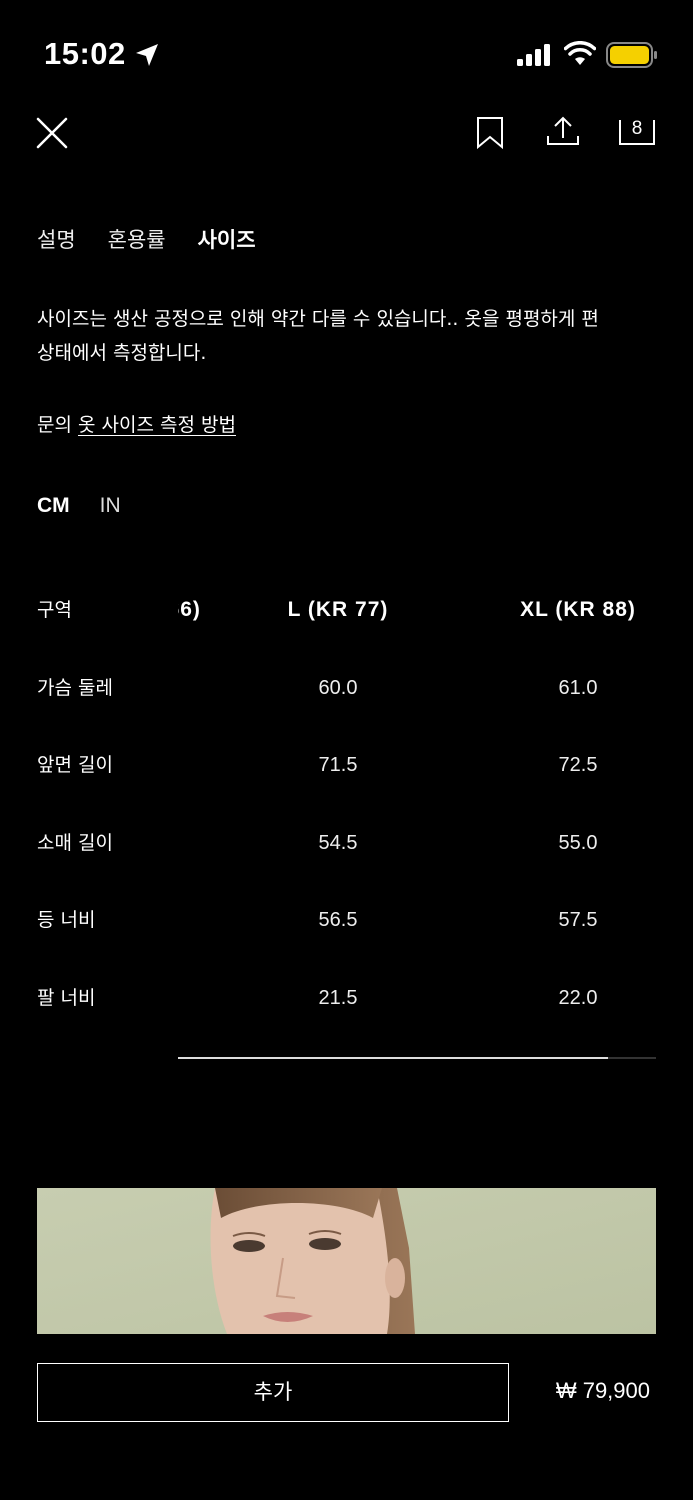 The image size is (693, 1500). I want to click on tab-size: 사이즈, so click(227, 239).